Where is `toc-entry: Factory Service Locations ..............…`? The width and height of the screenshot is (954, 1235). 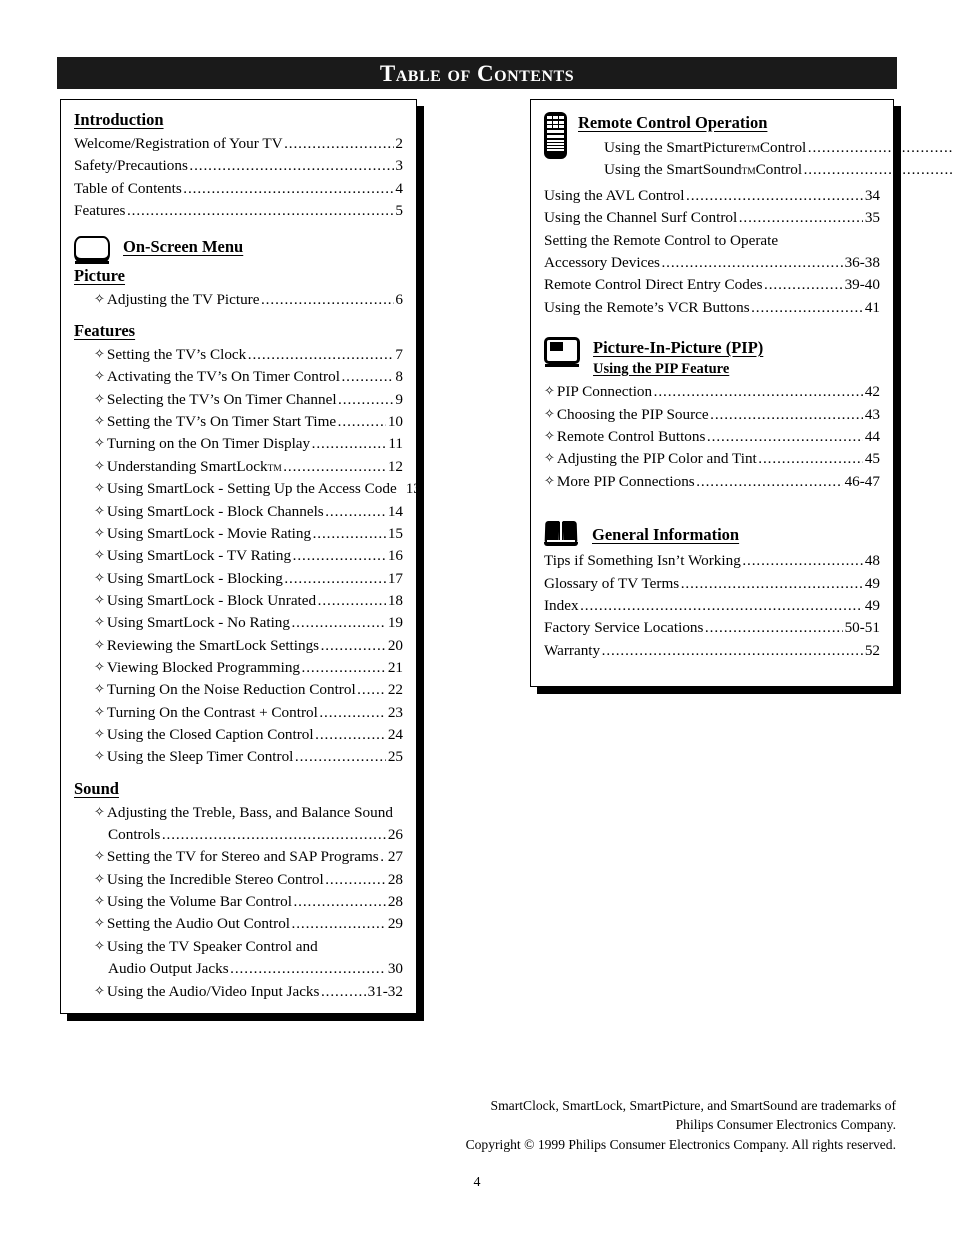 toc-entry: Factory Service Locations ..............… is located at coordinates (712, 628).